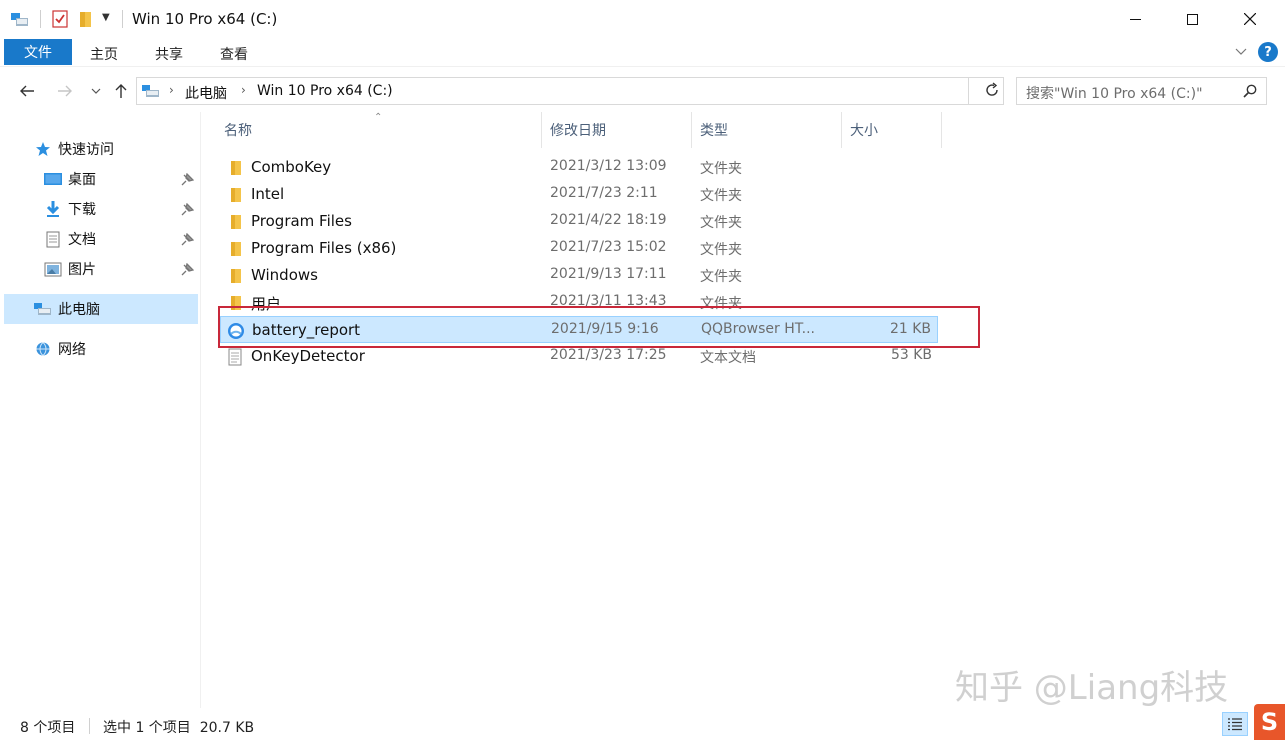 This screenshot has height=740, width=1285. Describe the element at coordinates (43, 349) in the screenshot. I see `network-icon` at that location.